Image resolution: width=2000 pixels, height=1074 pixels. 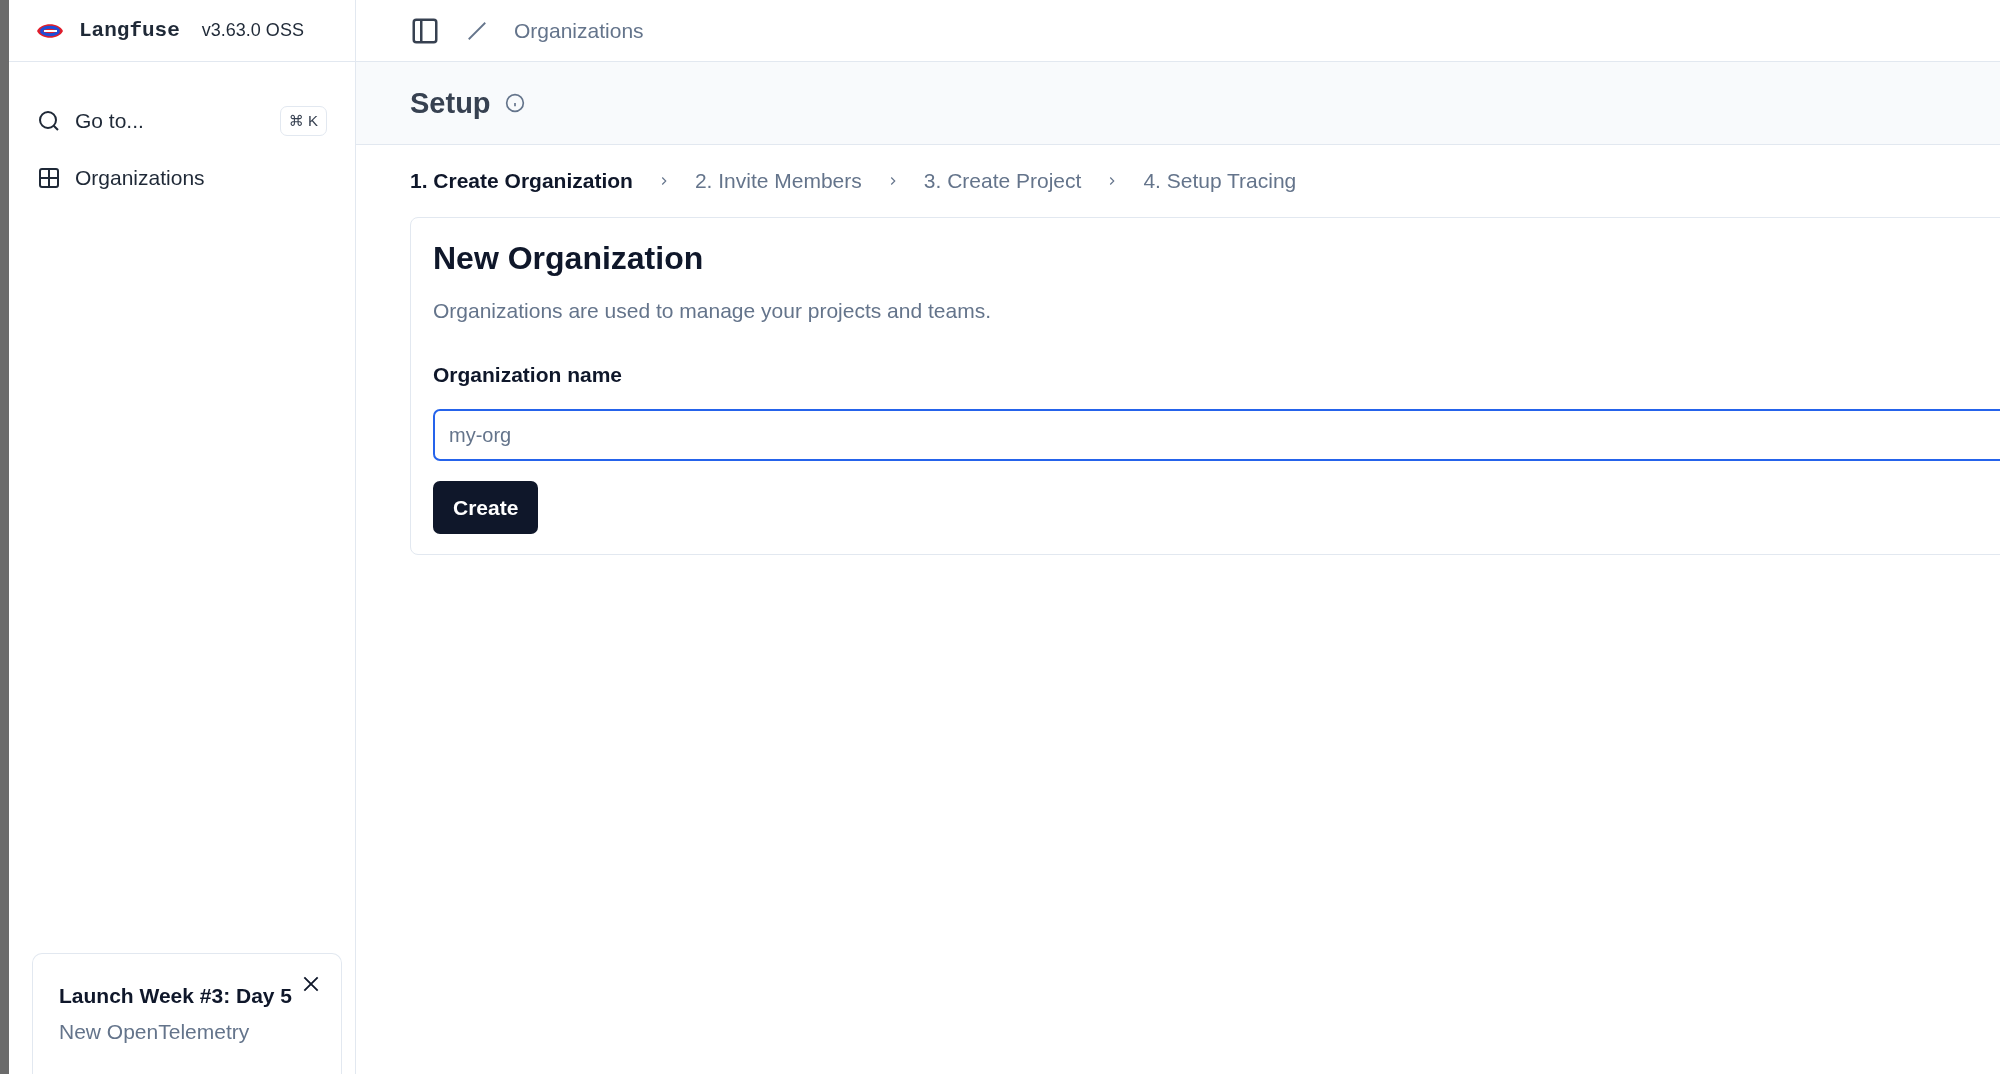 I want to click on field-label: Organization name, so click(x=528, y=375).